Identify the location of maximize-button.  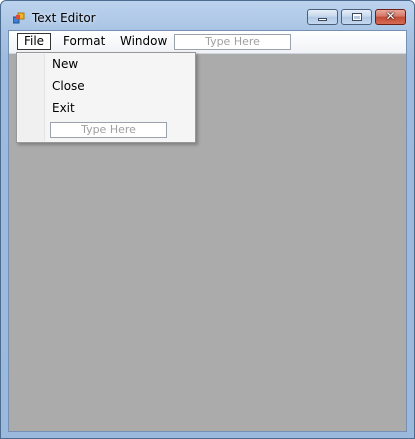
(356, 17).